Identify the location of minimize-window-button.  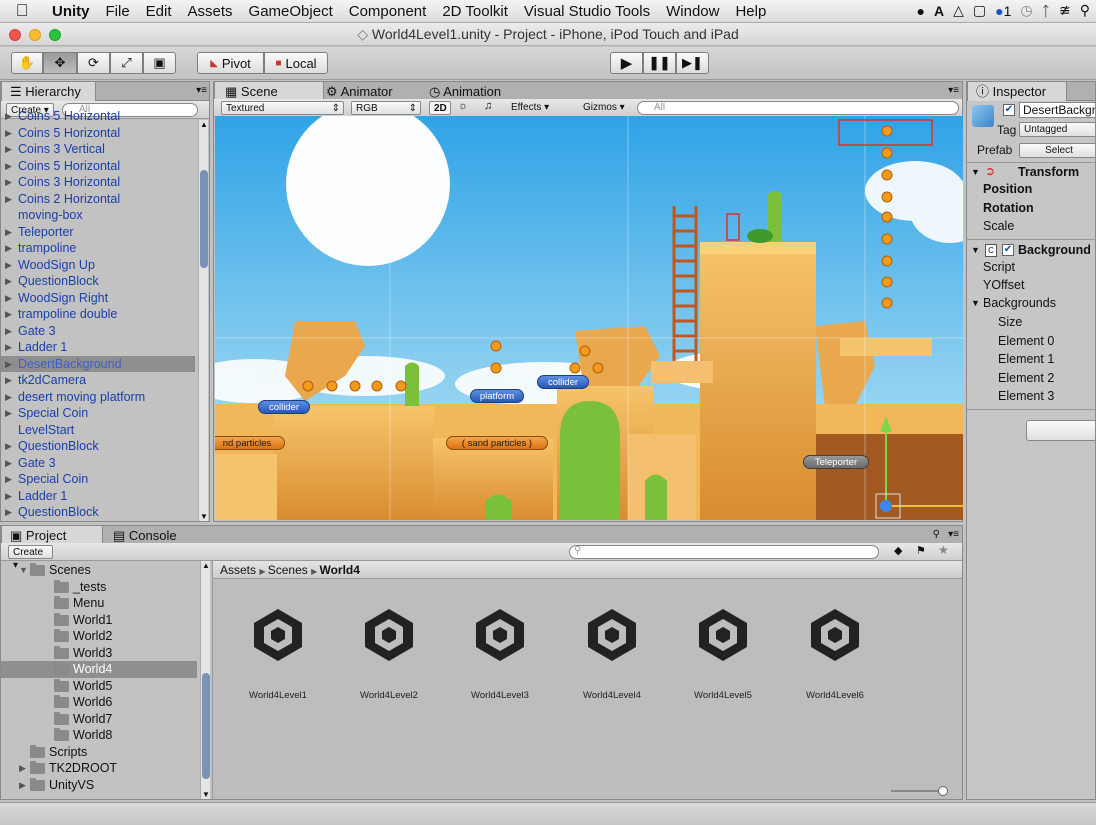
(35, 35).